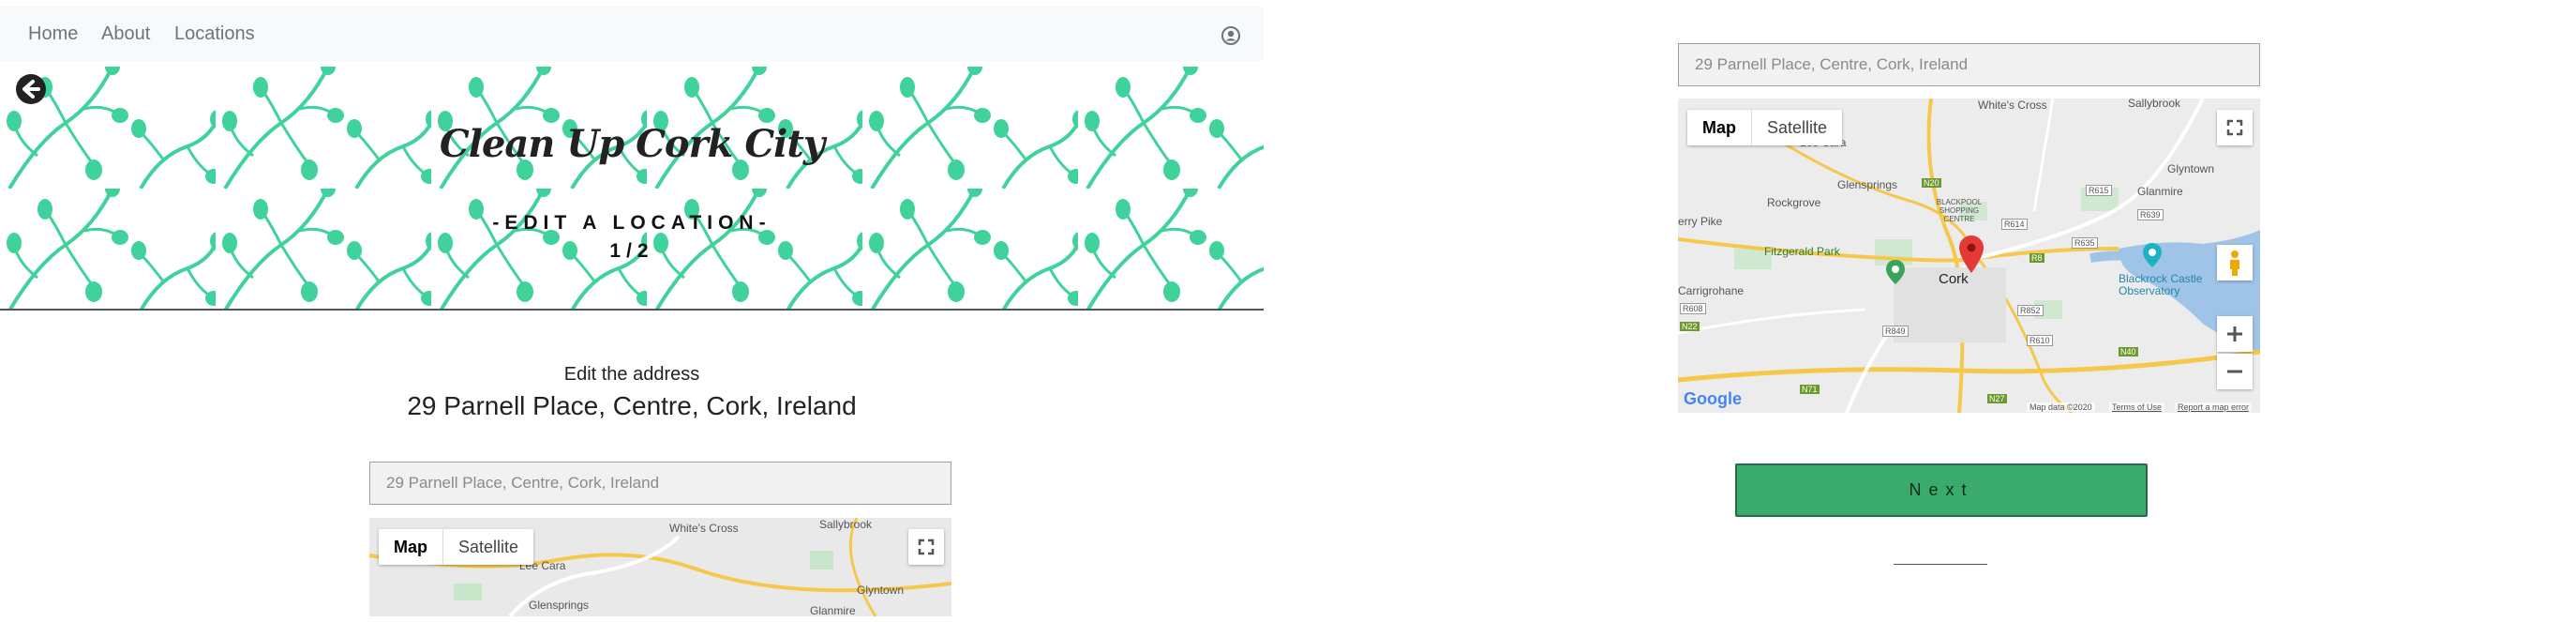  Describe the element at coordinates (1810, 389) in the screenshot. I see `road-n71: N71` at that location.